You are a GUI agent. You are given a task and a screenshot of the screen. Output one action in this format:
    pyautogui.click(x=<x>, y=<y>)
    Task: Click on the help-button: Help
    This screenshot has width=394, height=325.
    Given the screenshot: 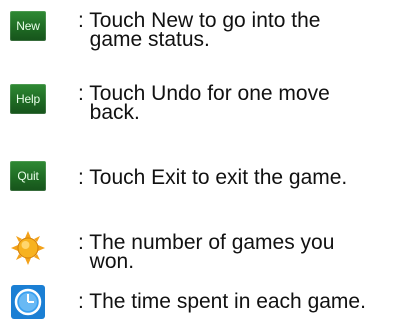 What is the action you would take?
    pyautogui.click(x=28, y=99)
    